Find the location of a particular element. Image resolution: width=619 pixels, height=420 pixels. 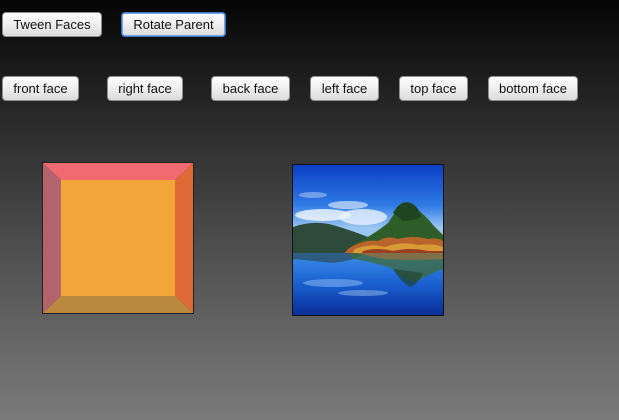

front-face-button: front face is located at coordinates (40, 88).